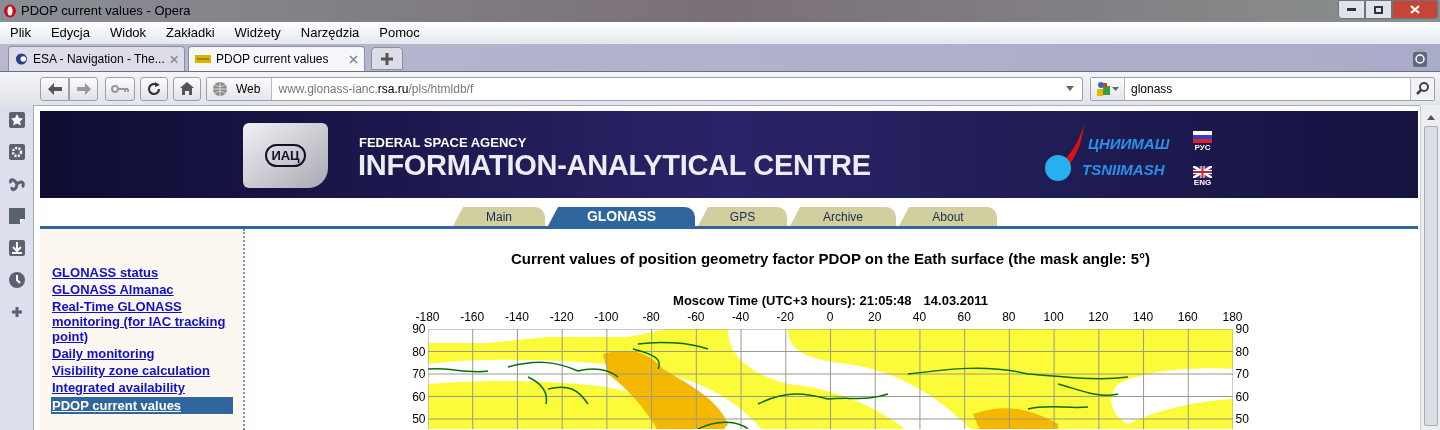 This screenshot has width=1440, height=430. Describe the element at coordinates (919, 317) in the screenshot. I see `longitude-label: 40` at that location.